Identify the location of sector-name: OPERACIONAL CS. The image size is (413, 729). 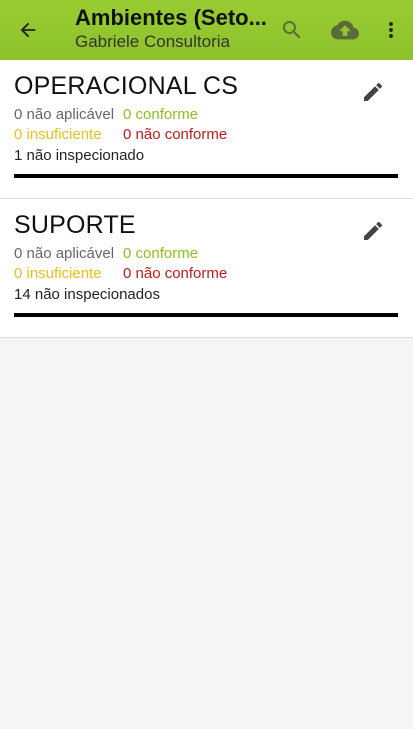
(126, 86).